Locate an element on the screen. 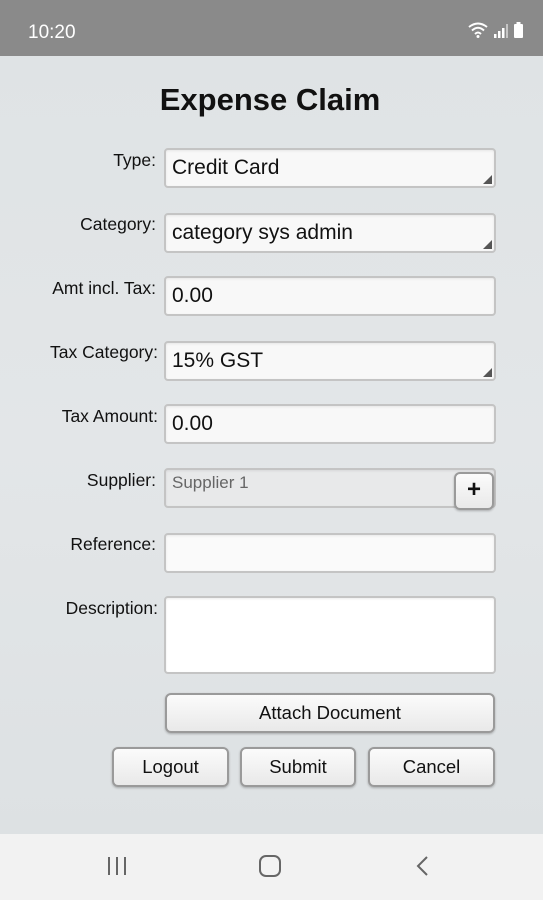  amount-input: 0.00 is located at coordinates (330, 296).